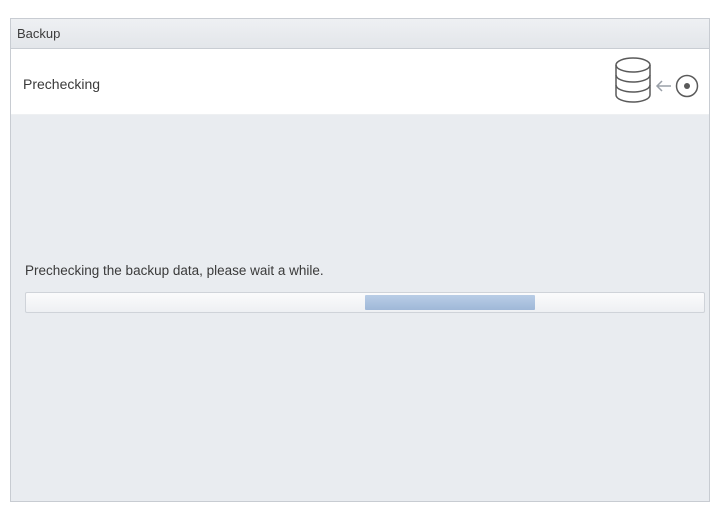 The image size is (713, 506). Describe the element at coordinates (62, 83) in the screenshot. I see `step-label: Prechecking` at that location.